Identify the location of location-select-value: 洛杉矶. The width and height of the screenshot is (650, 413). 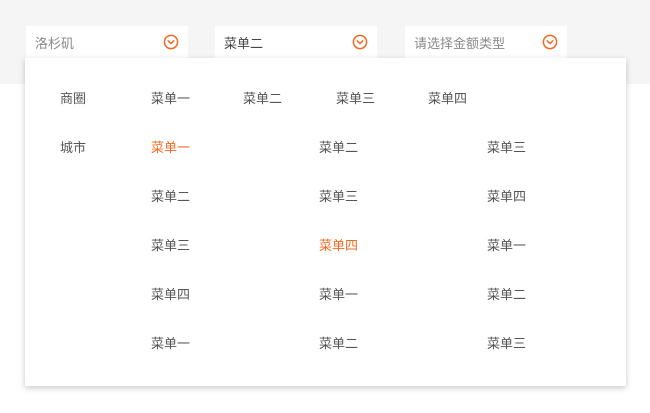
(55, 44).